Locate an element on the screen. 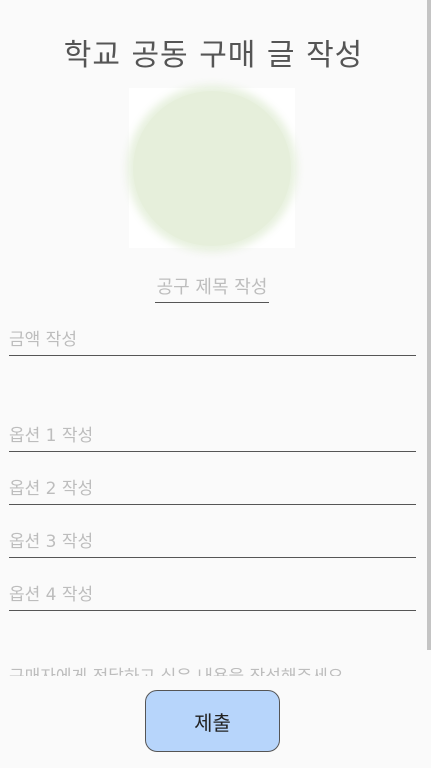 The image size is (431, 768). description-placeholder: 구매자에게 전달하고 싶은 내용을 작성해주세요 is located at coordinates (176, 669).